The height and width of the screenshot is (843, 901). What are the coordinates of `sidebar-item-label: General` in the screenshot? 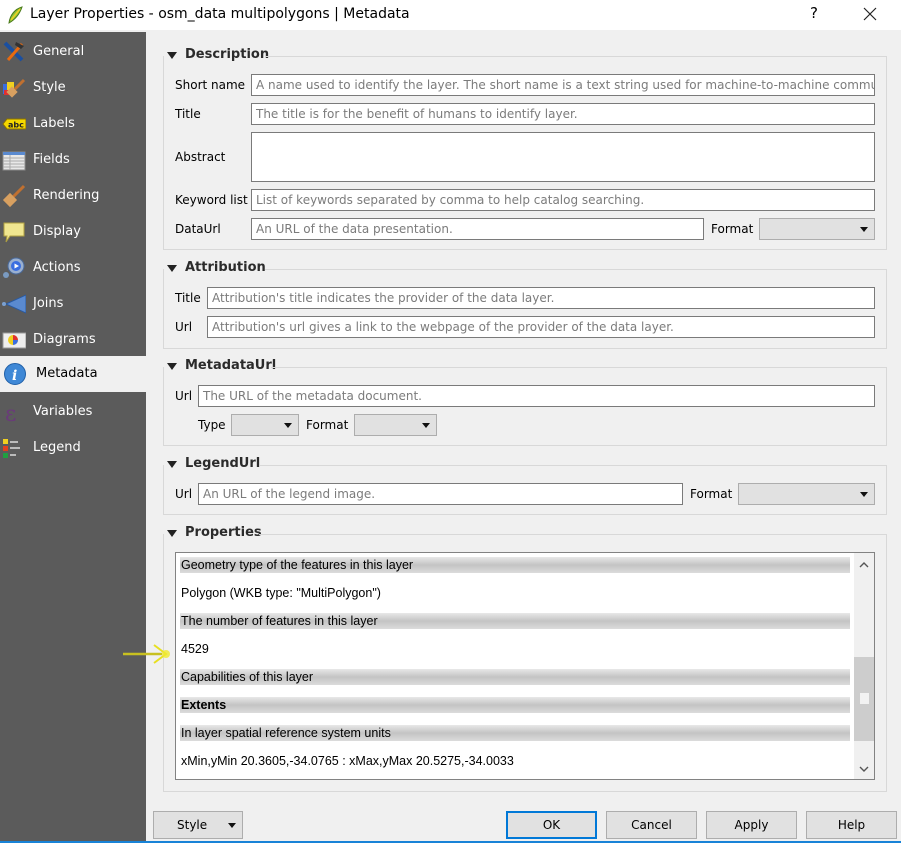 It's located at (59, 51).